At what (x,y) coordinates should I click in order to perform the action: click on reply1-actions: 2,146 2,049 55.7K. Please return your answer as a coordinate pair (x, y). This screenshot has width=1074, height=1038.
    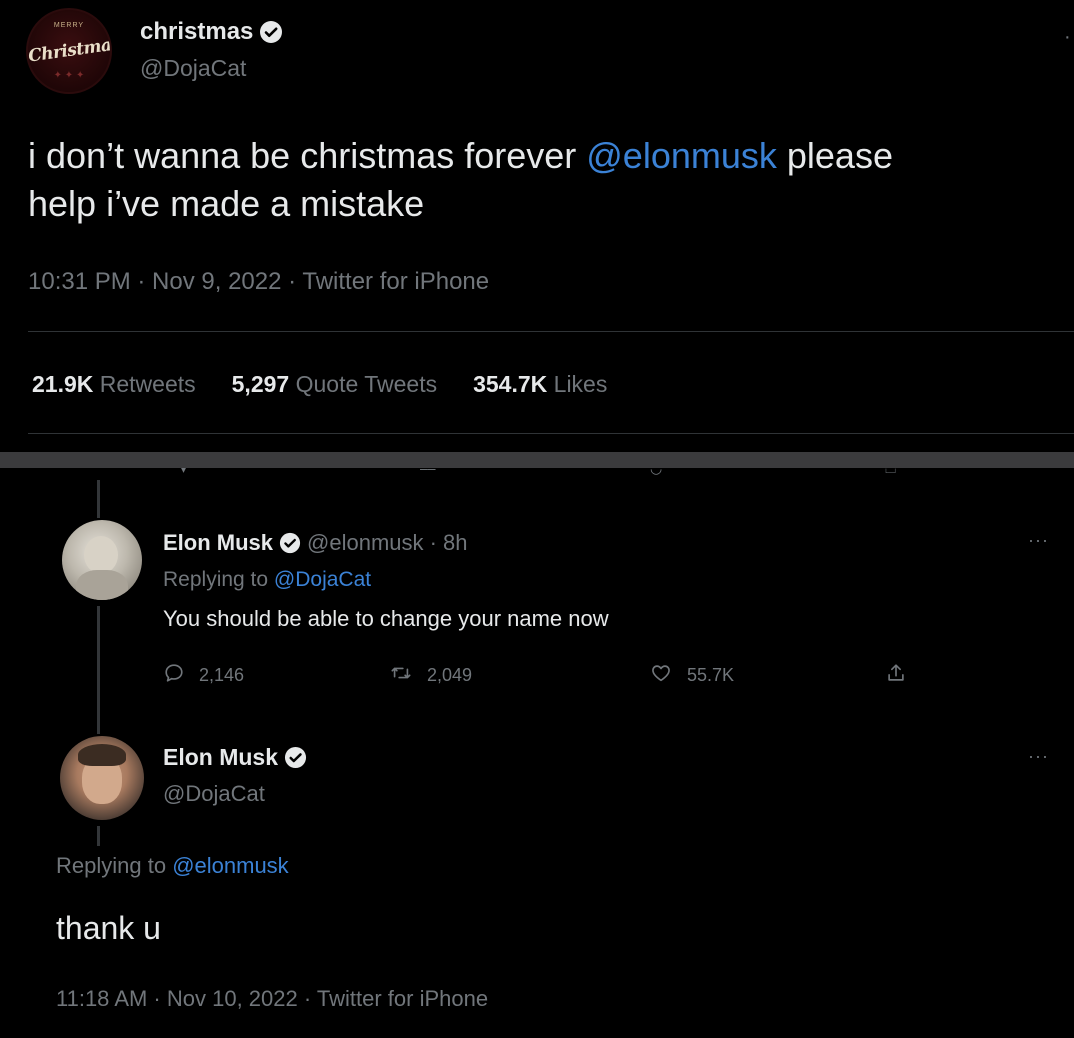
    Looking at the image, I should click on (543, 678).